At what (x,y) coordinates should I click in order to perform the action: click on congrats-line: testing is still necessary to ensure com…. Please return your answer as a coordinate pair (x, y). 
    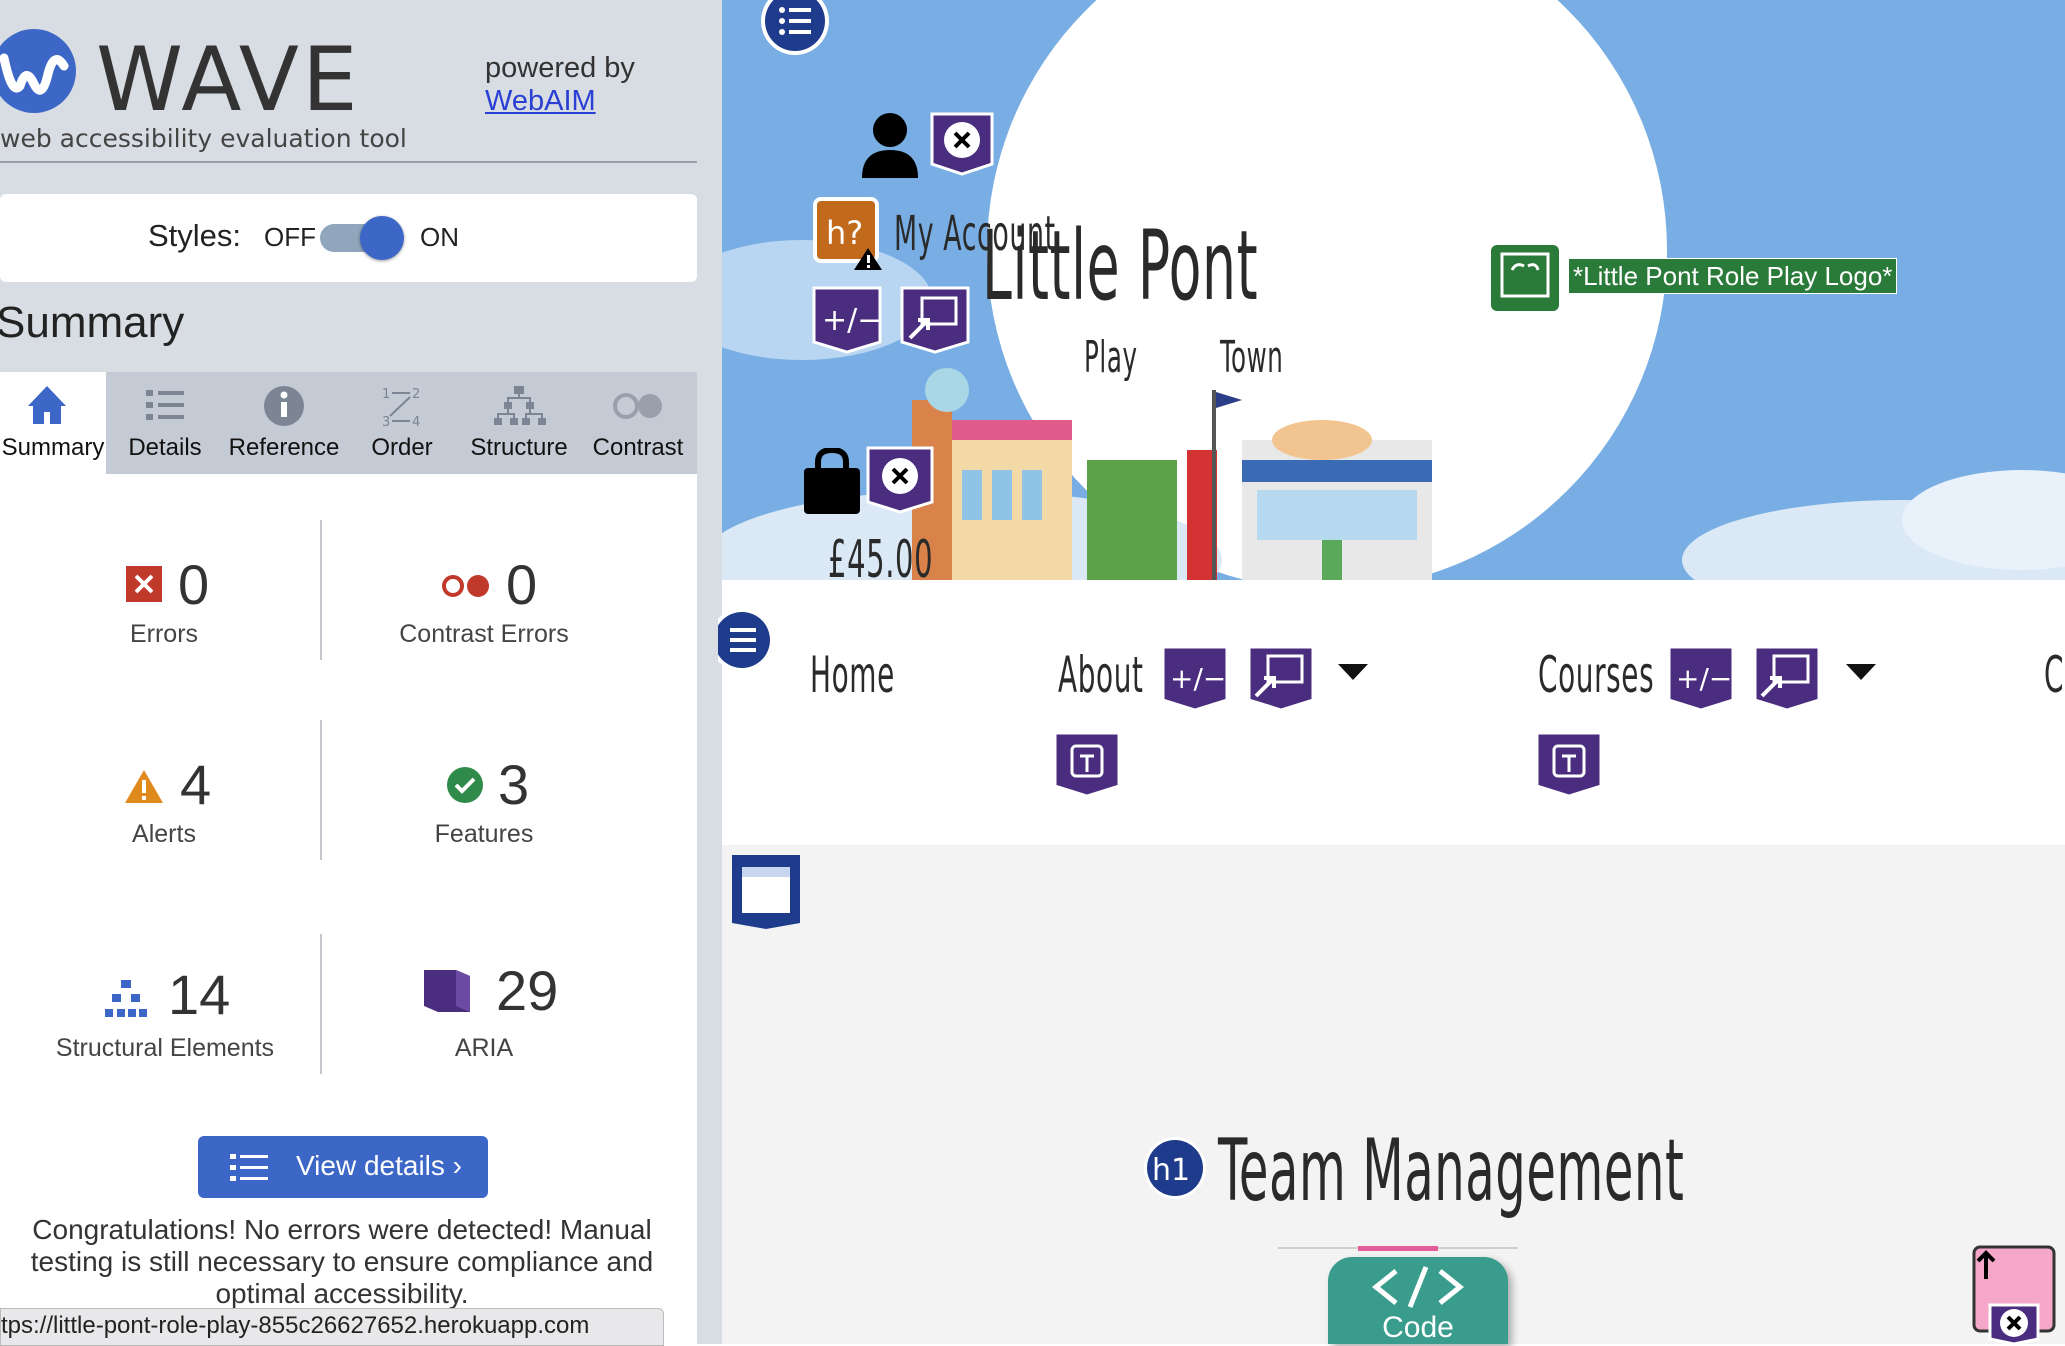
    Looking at the image, I should click on (342, 1261).